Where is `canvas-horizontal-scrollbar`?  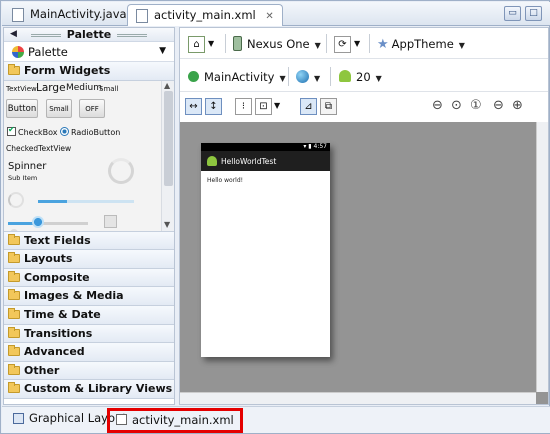
canvas-horizontal-scrollbar is located at coordinates (358, 398).